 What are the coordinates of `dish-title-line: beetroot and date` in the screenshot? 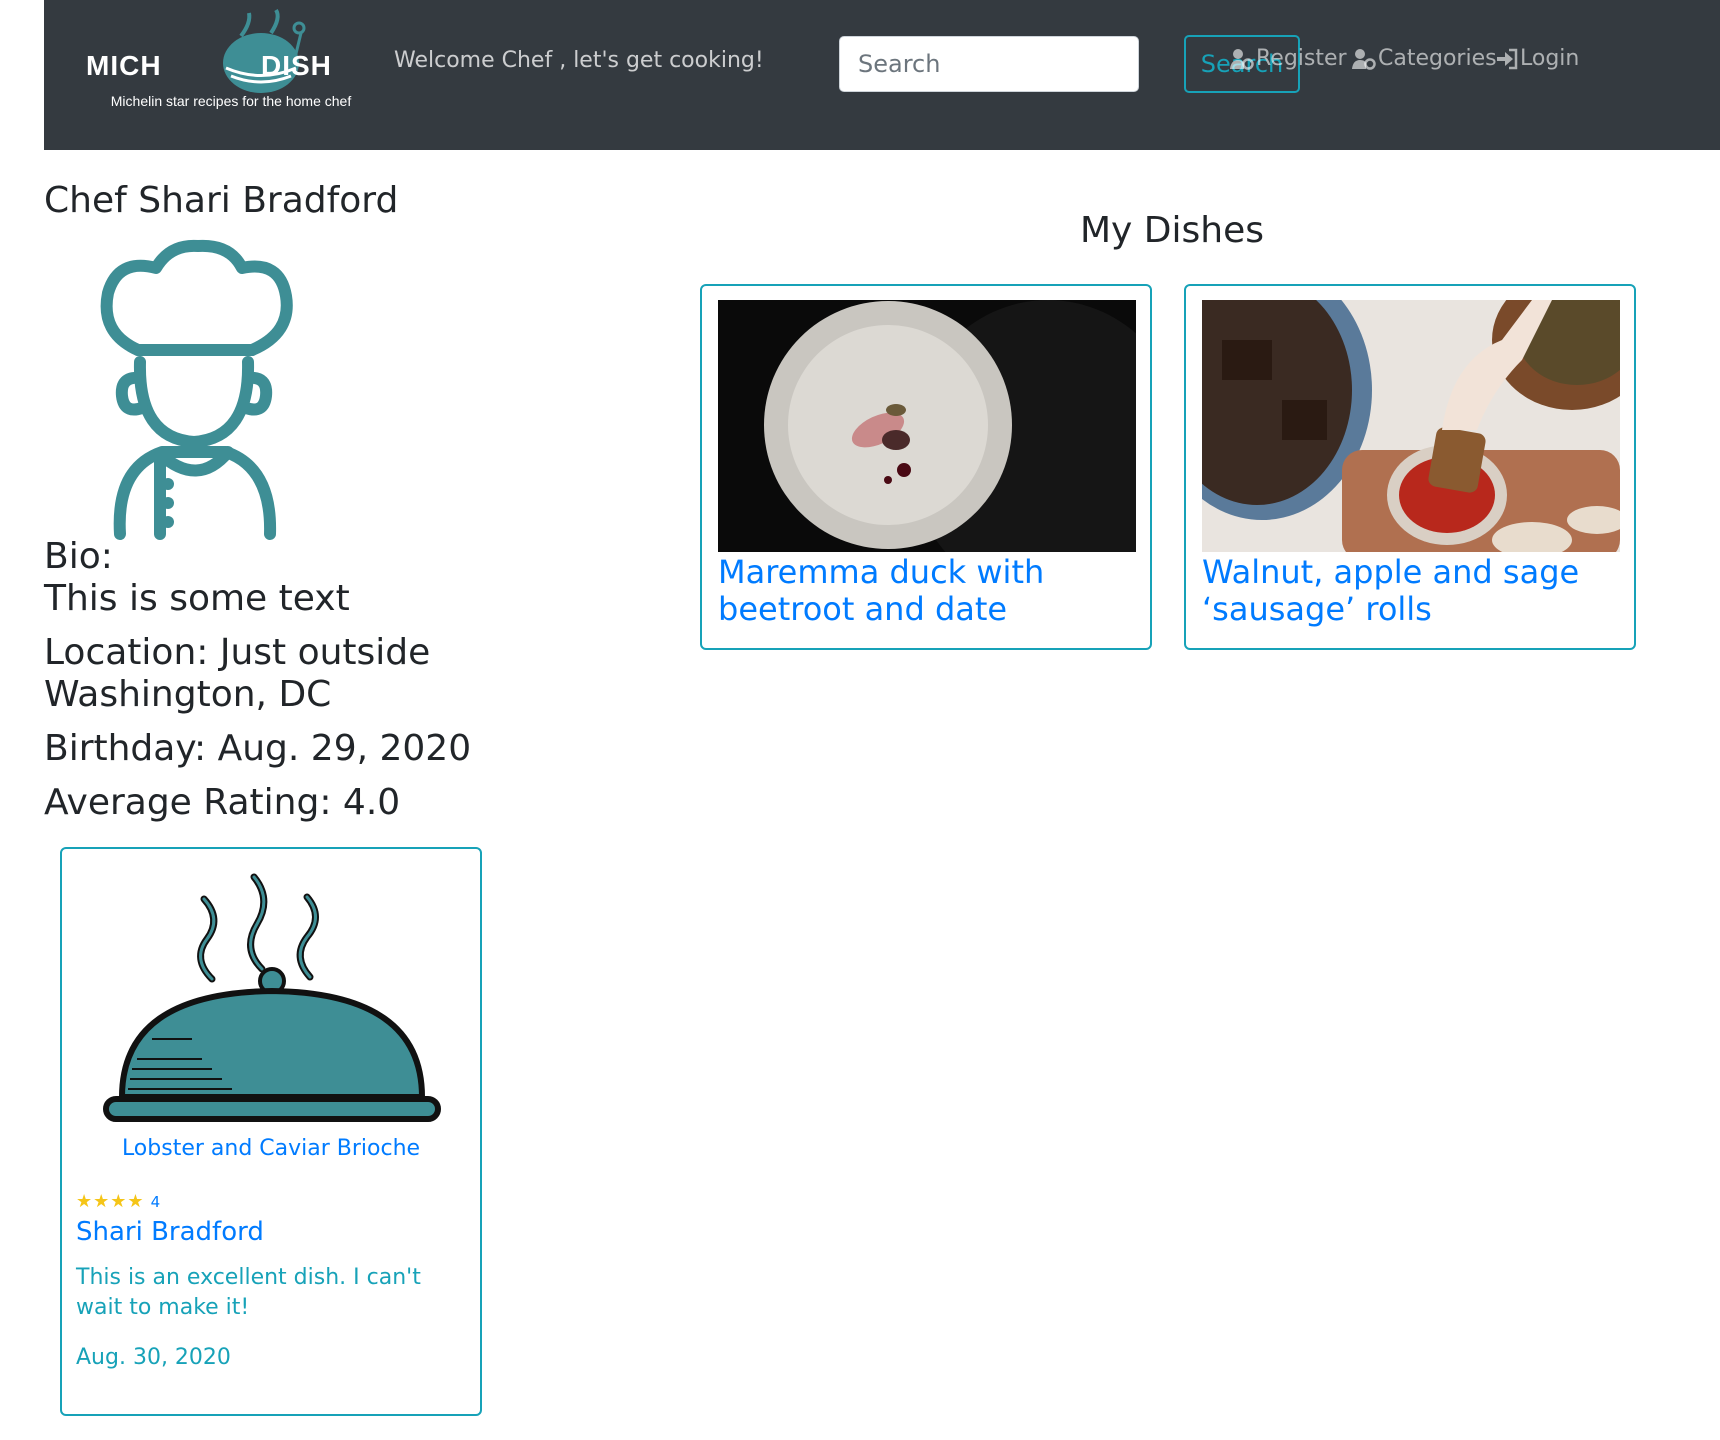 It's located at (863, 609).